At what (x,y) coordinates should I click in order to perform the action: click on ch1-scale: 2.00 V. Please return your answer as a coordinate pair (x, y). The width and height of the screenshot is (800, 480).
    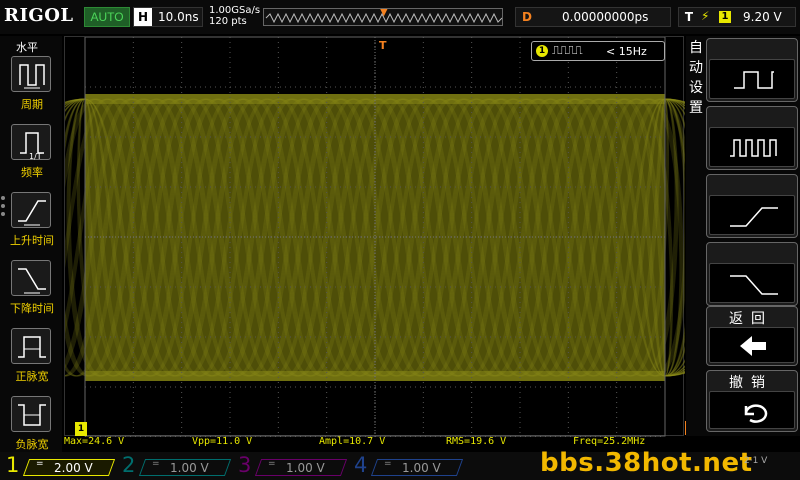
    Looking at the image, I should click on (73, 468).